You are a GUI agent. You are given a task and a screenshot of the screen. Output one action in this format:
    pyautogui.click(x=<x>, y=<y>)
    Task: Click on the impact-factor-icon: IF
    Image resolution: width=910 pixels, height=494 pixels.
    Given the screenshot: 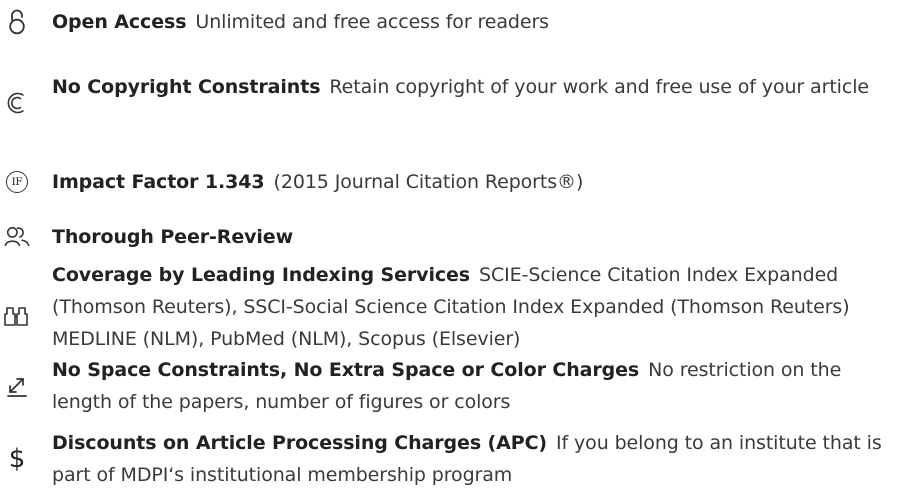 What is the action you would take?
    pyautogui.click(x=17, y=182)
    